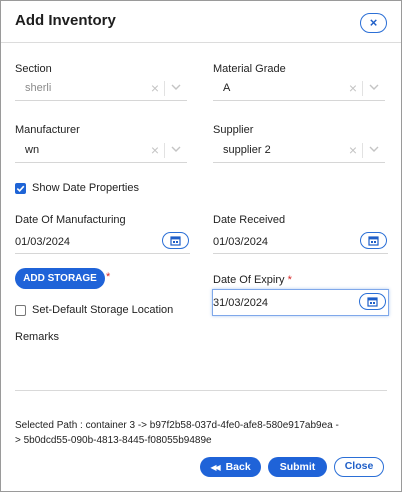 The image size is (402, 492). I want to click on date-of-expiry-label-text: Date Of Expiry, so click(249, 280).